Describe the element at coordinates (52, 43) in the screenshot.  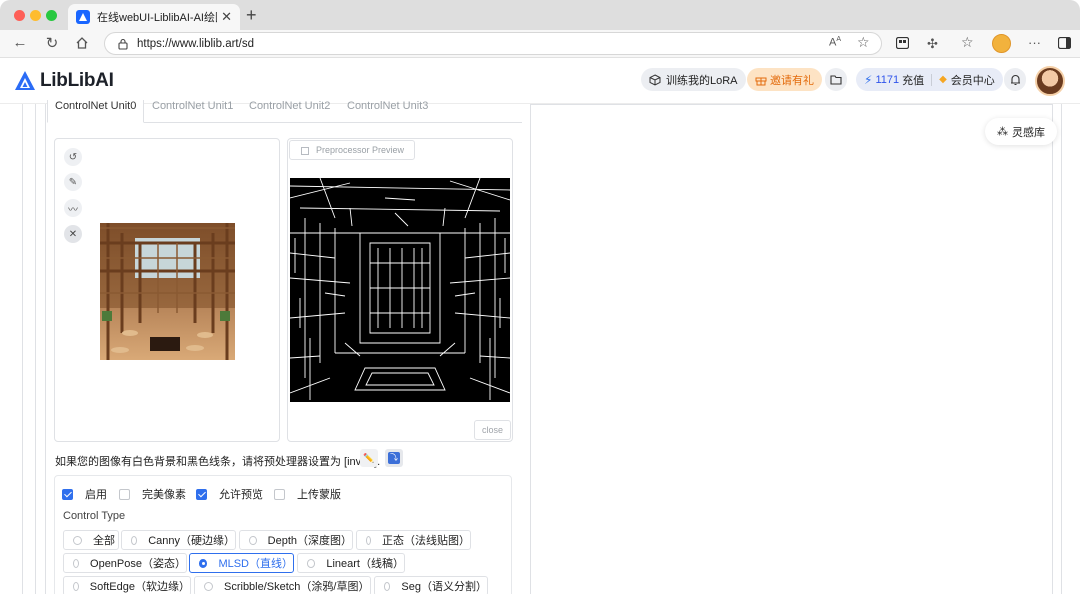
I see `reload-icon: ↻` at that location.